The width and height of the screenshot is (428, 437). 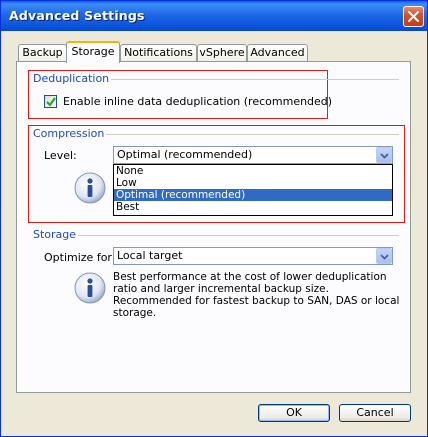 What do you see at coordinates (150, 255) in the screenshot?
I see `optimize-for-value: Local target` at bounding box center [150, 255].